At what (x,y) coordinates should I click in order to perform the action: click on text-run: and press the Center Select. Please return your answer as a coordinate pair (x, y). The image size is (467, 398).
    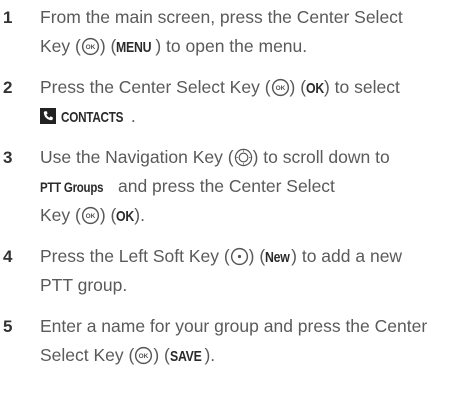
    Looking at the image, I should click on (224, 186).